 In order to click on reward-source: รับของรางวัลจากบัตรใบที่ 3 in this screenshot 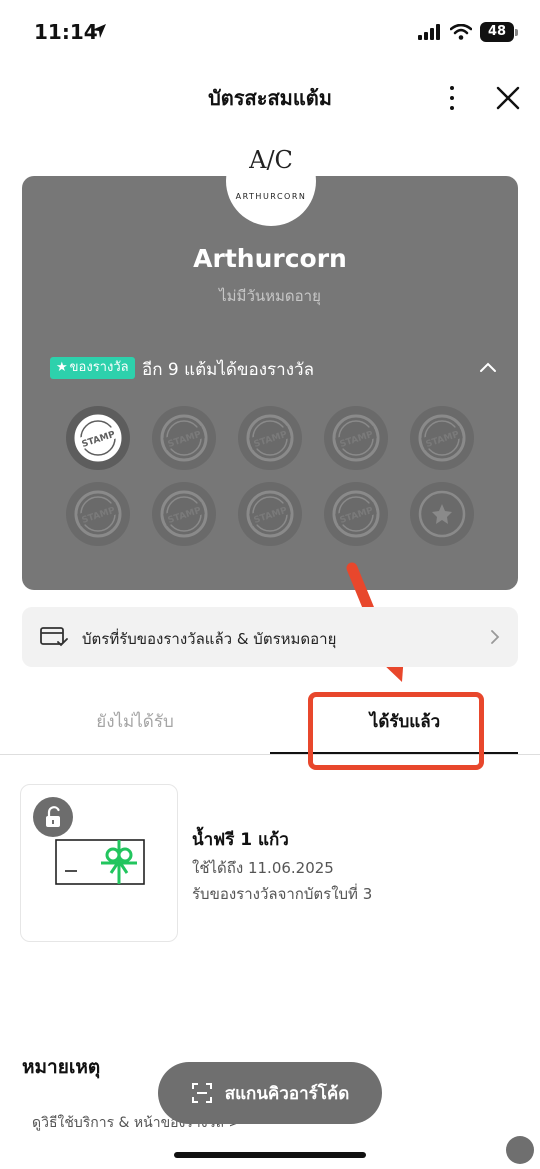, I will do `click(282, 894)`.